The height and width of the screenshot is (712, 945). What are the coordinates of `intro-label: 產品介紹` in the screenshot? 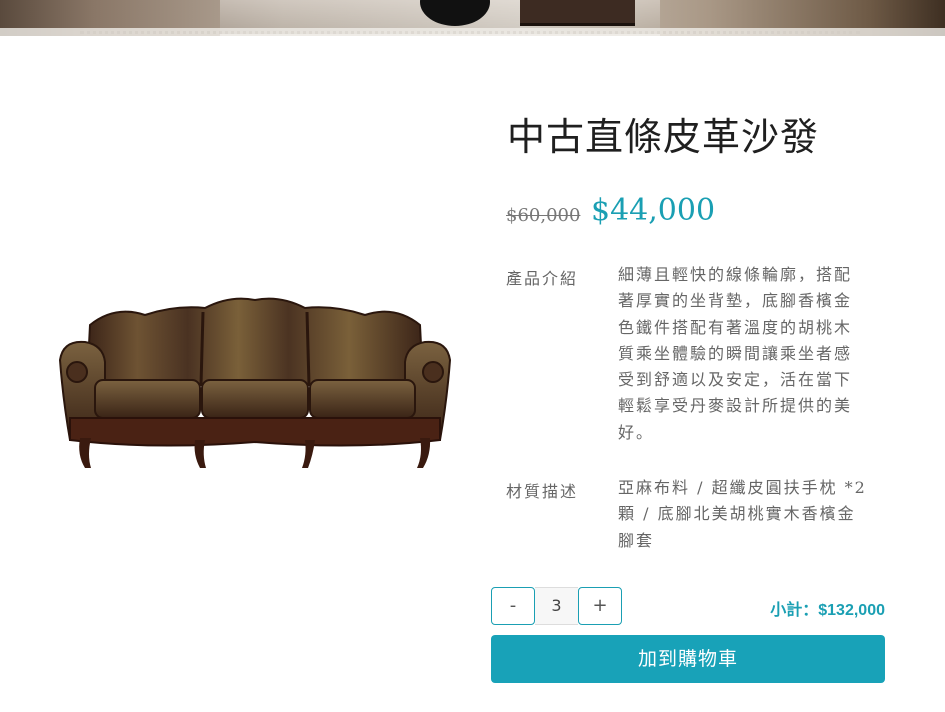 It's located at (542, 278).